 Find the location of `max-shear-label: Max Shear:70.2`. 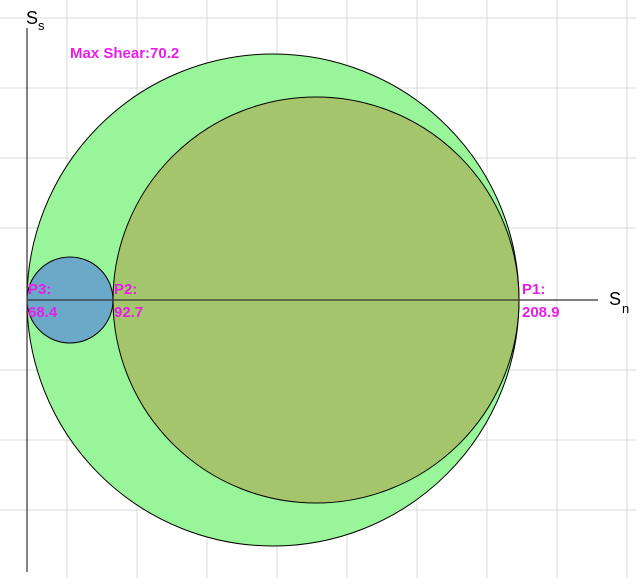

max-shear-label: Max Shear:70.2 is located at coordinates (124, 53).